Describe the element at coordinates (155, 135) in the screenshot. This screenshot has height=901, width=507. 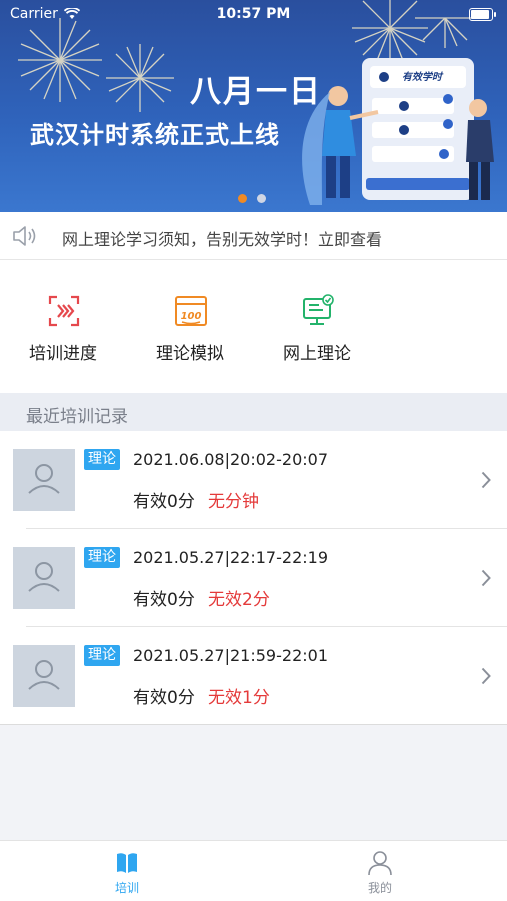
I see `banner-subtitle: 武汉计时系统正式上线` at that location.